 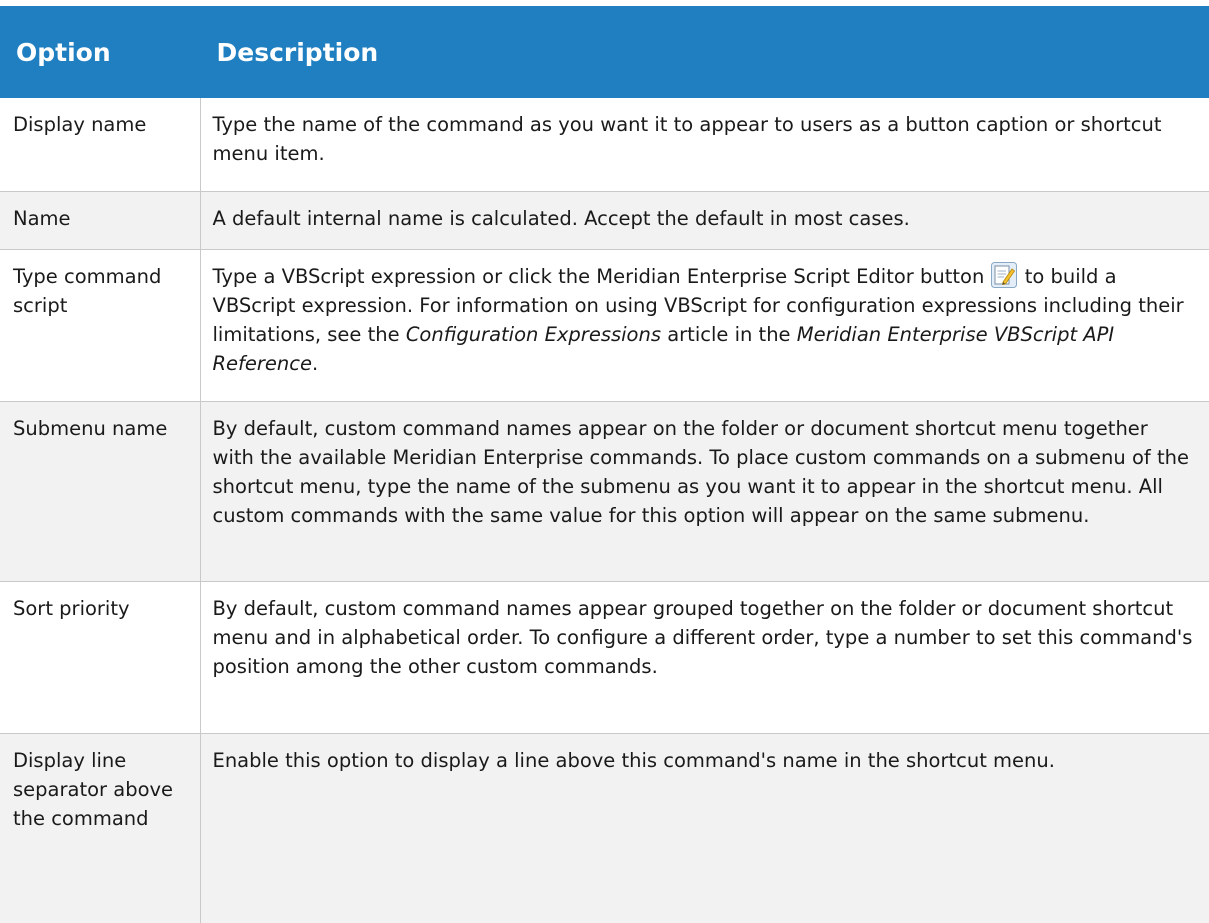 What do you see at coordinates (704, 49) in the screenshot?
I see `header-description: Description` at bounding box center [704, 49].